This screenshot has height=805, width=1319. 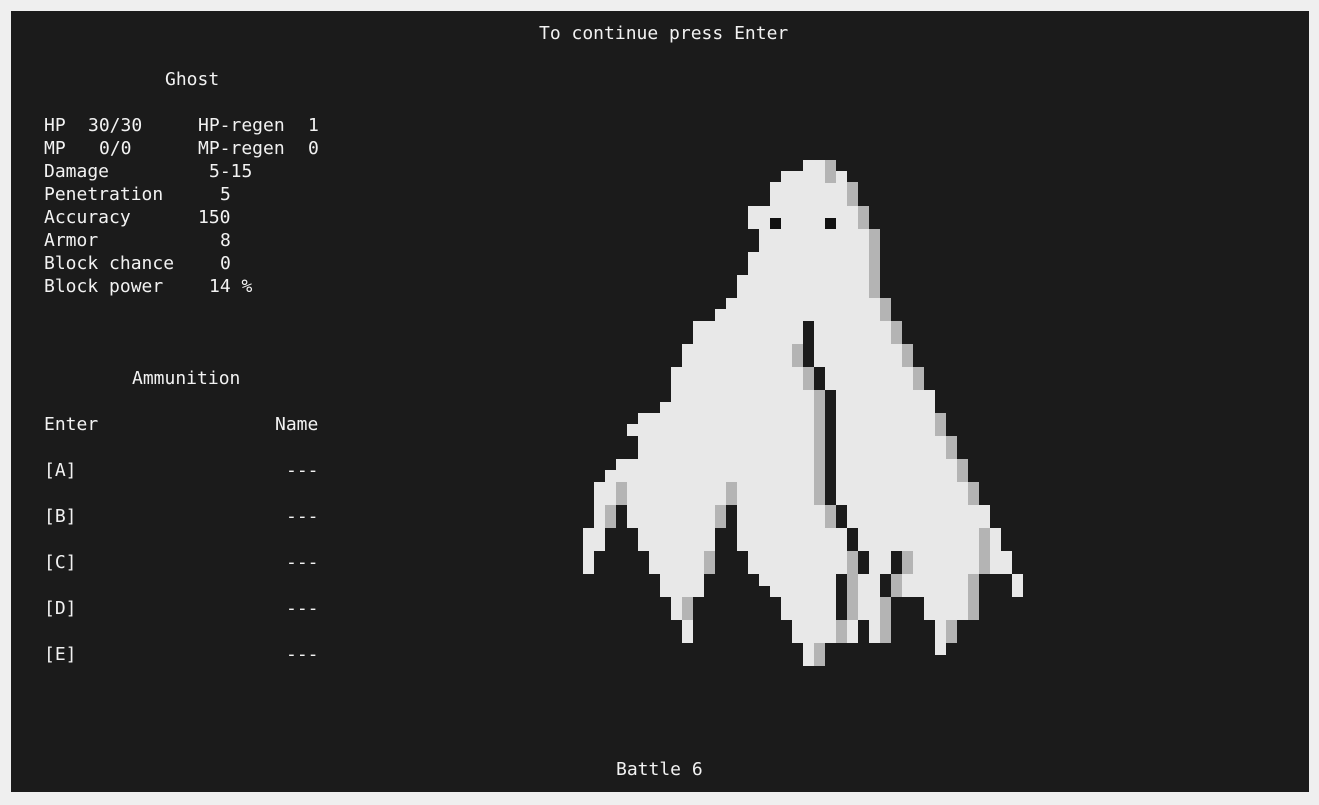 What do you see at coordinates (659, 769) in the screenshot?
I see `battle-counter: Battle 6` at bounding box center [659, 769].